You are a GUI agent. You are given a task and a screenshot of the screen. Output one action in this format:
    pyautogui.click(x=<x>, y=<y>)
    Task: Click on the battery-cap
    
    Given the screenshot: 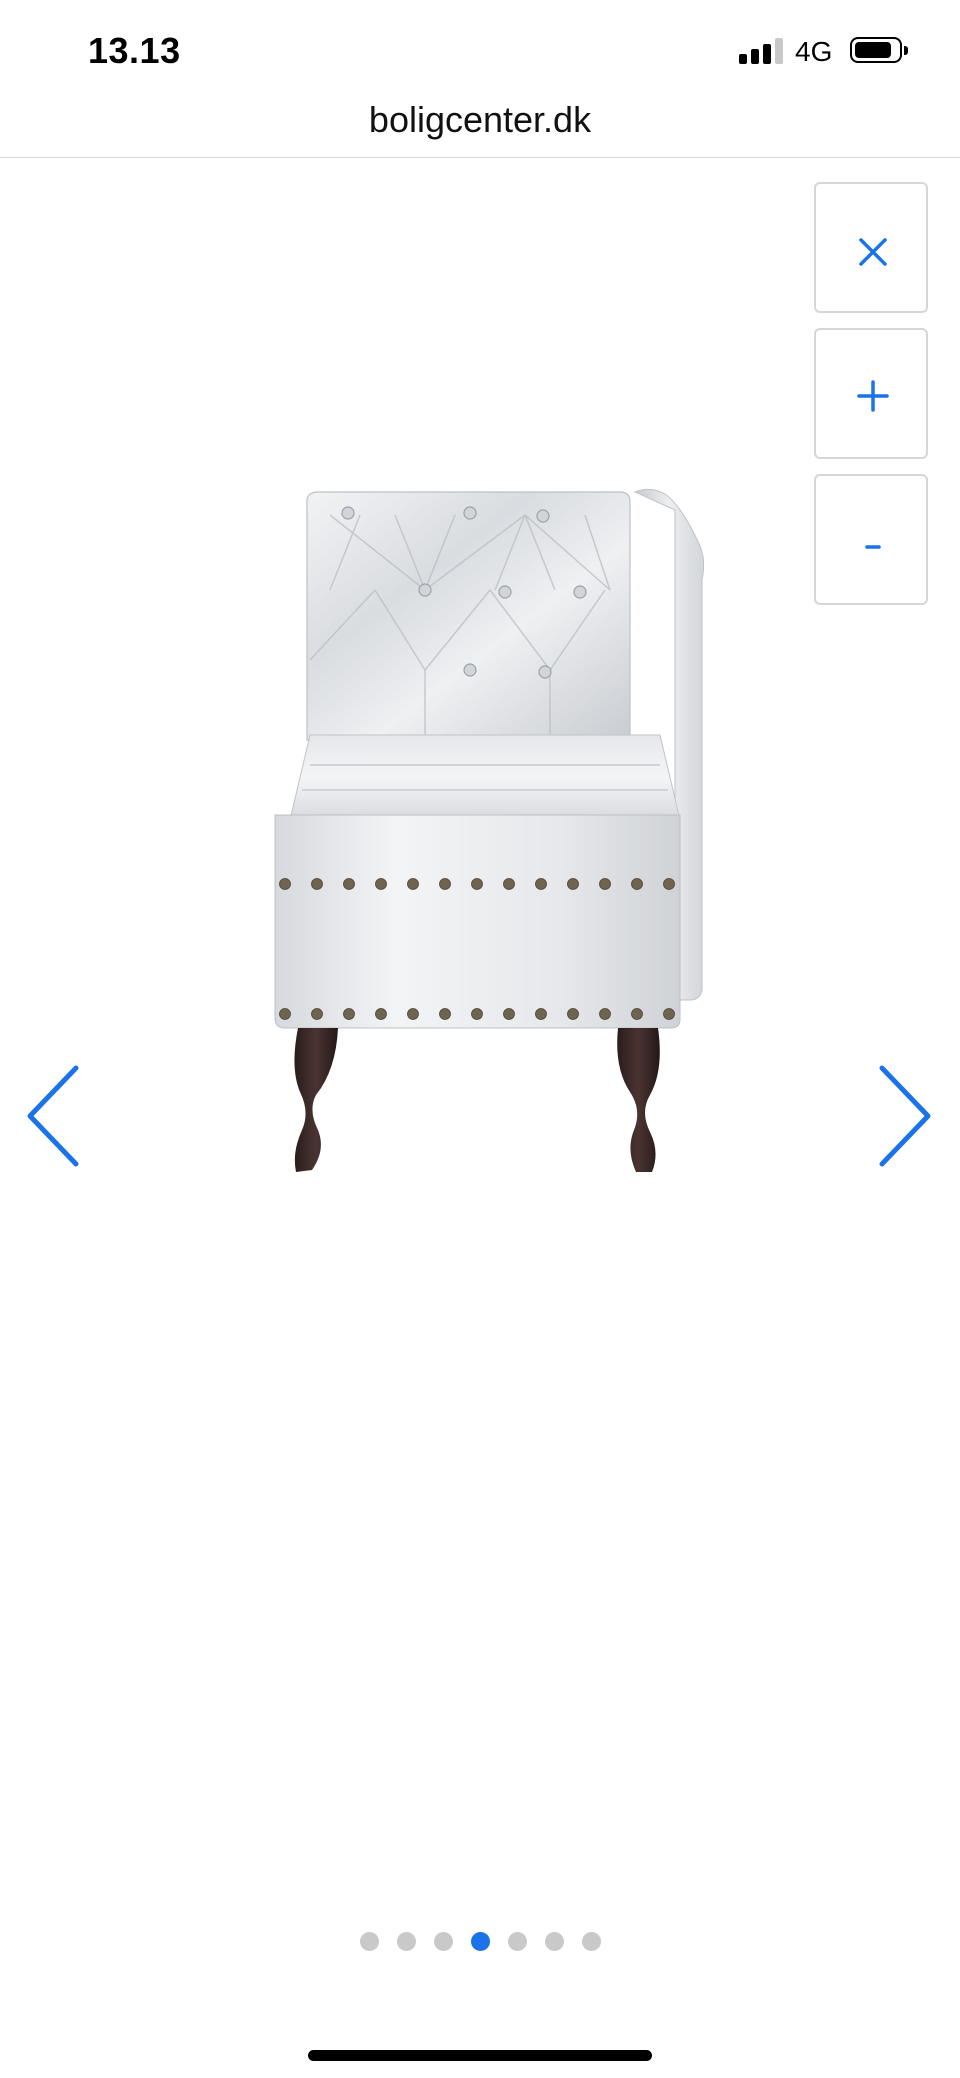 What is the action you would take?
    pyautogui.click(x=906, y=50)
    